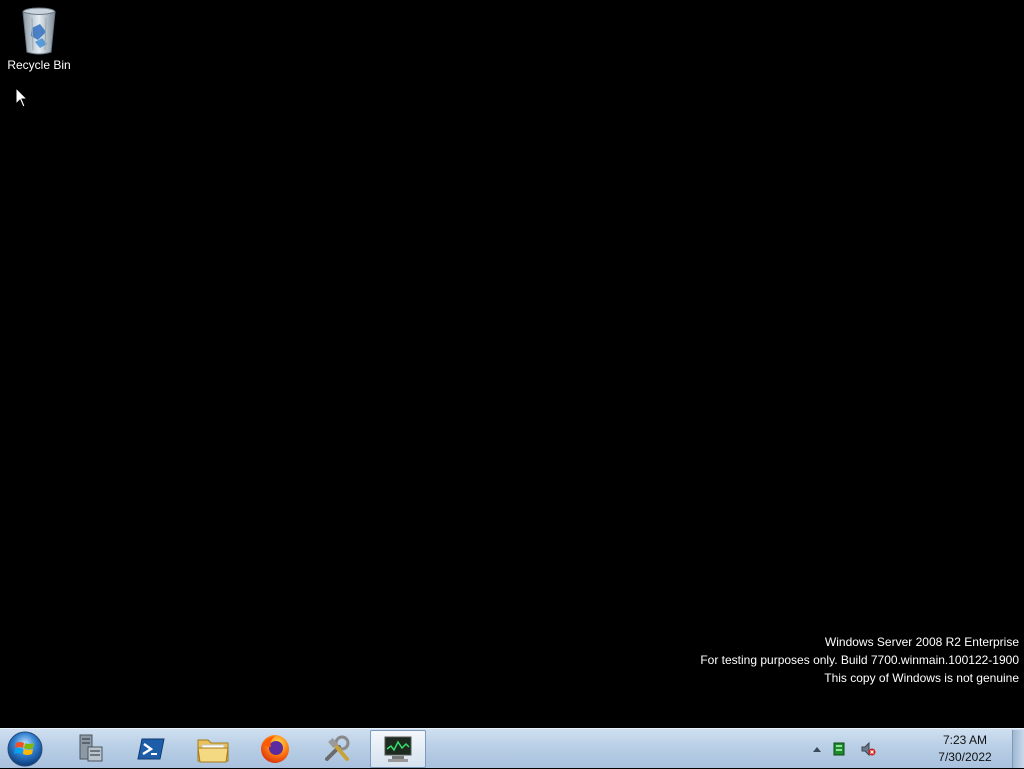 This screenshot has height=769, width=1024. Describe the element at coordinates (39, 65) in the screenshot. I see `desktop-icon-label: Recycle Bin` at that location.